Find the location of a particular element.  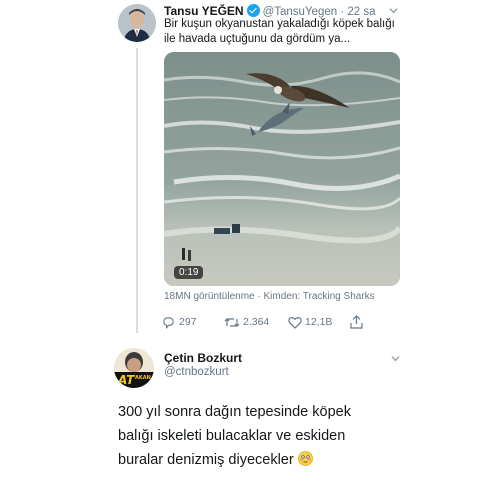

reply-text-line: 300 yıl sonra dağın tepesinde köpek is located at coordinates (234, 412).